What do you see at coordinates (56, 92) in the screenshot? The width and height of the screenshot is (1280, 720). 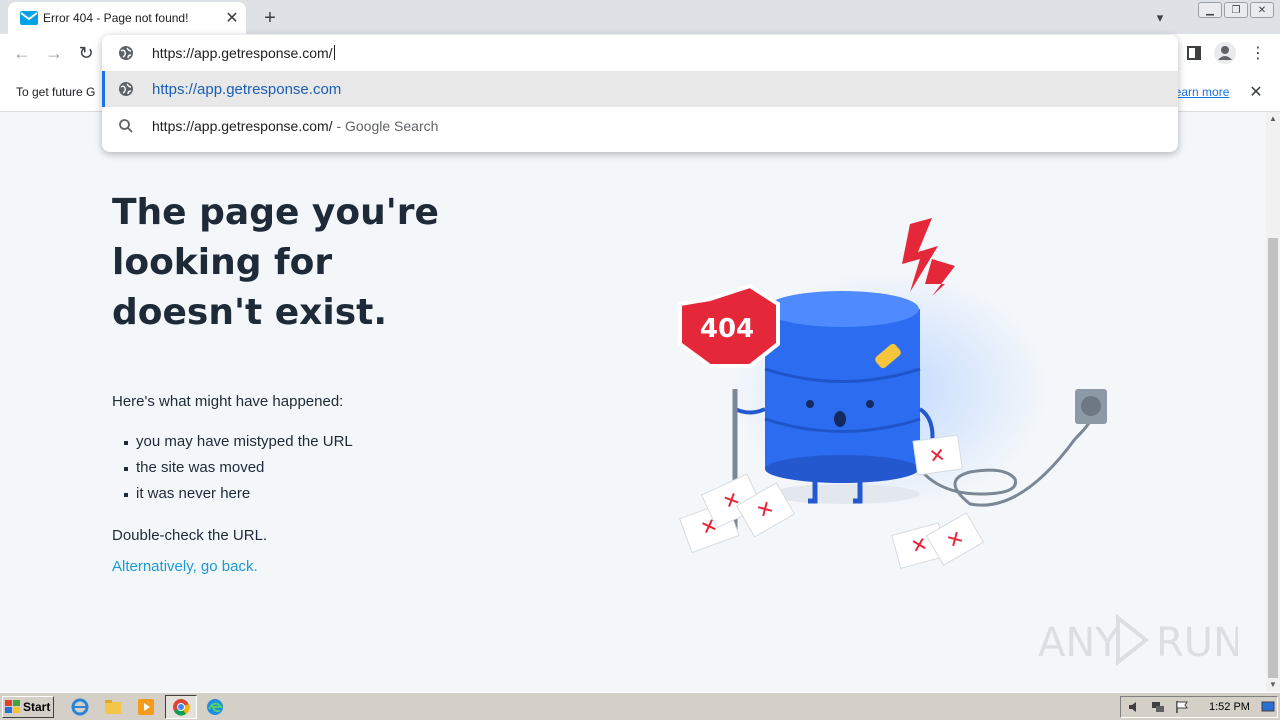 I see `info-bar-text: To get future G` at bounding box center [56, 92].